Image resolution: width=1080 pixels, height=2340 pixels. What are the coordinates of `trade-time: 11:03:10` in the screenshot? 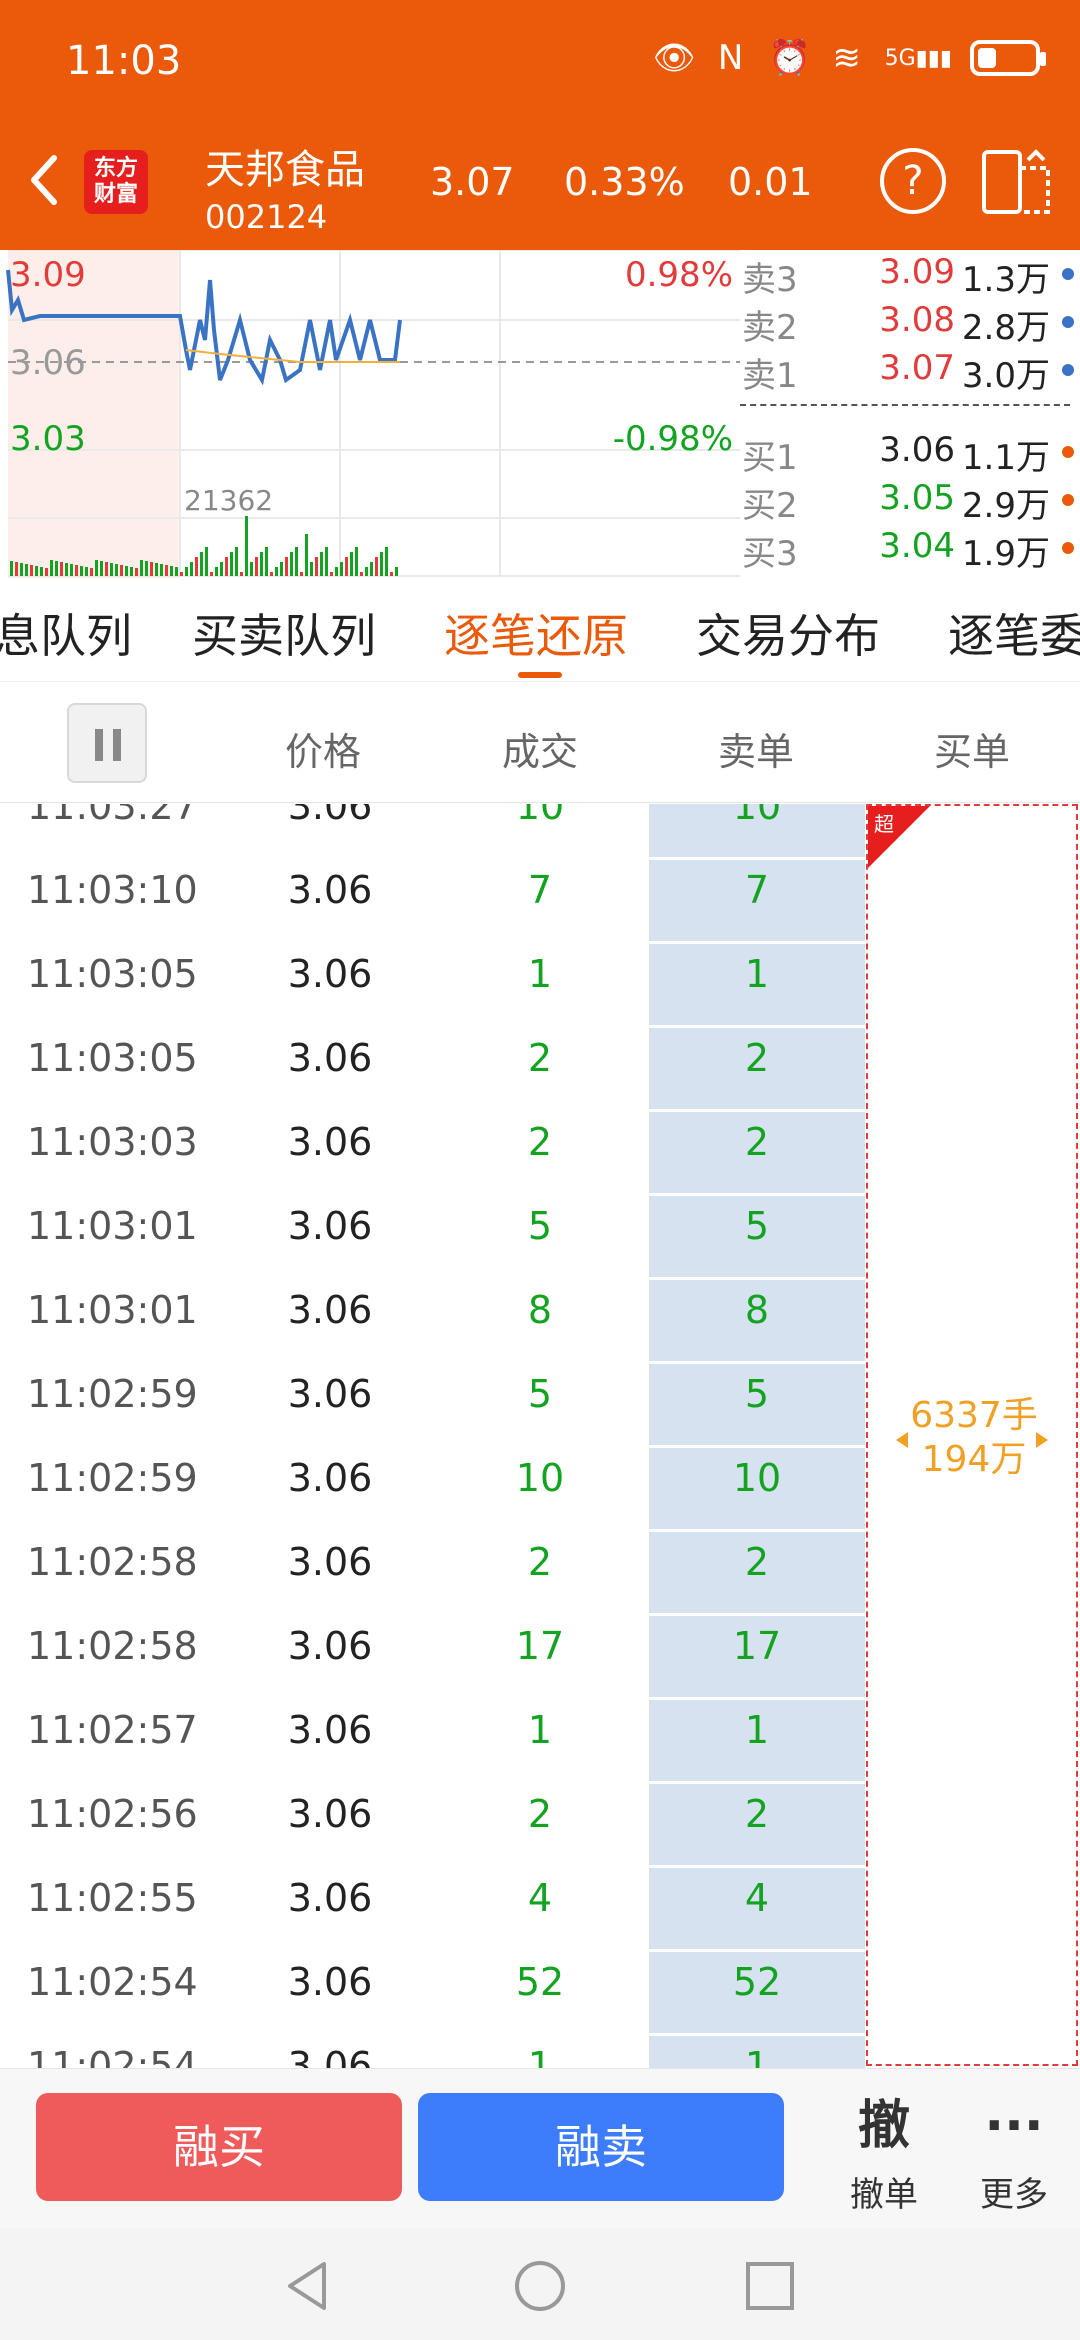 It's located at (112, 890).